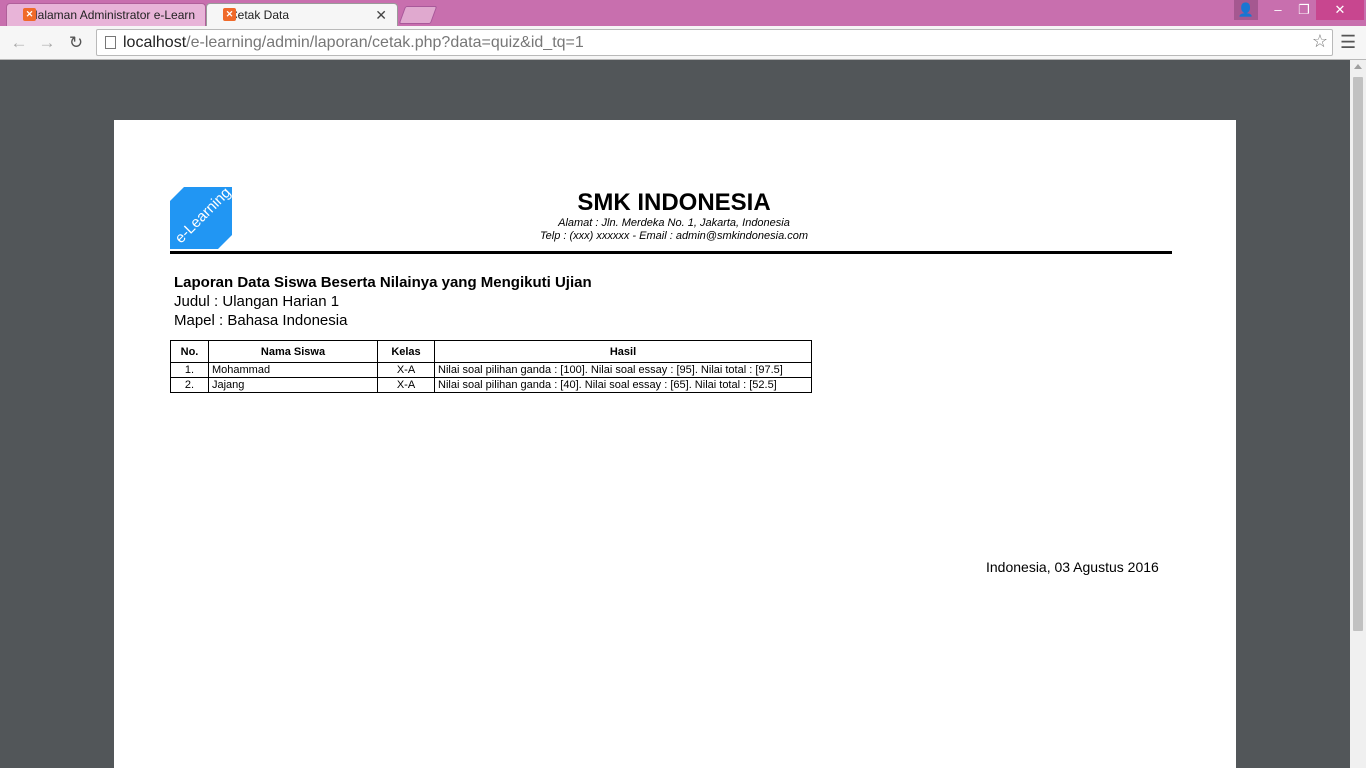  What do you see at coordinates (19, 43) in the screenshot?
I see `arrow-left-icon: ←` at bounding box center [19, 43].